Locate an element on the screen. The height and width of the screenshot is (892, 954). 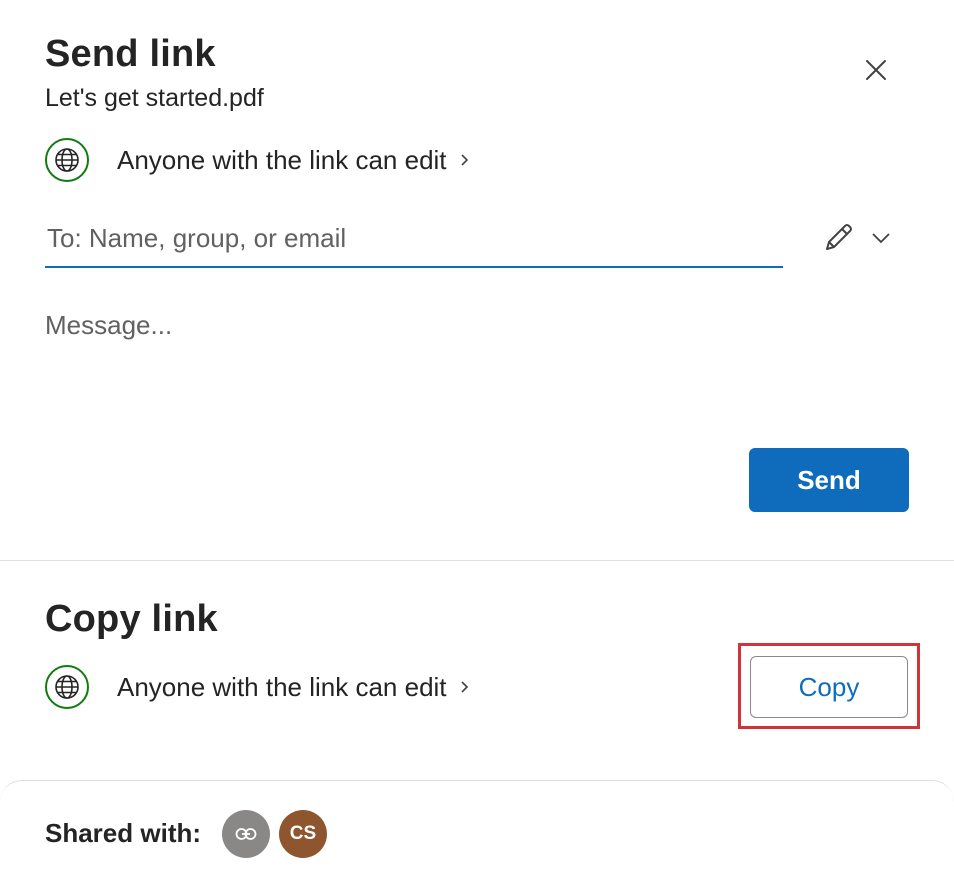
close-icon is located at coordinates (876, 70).